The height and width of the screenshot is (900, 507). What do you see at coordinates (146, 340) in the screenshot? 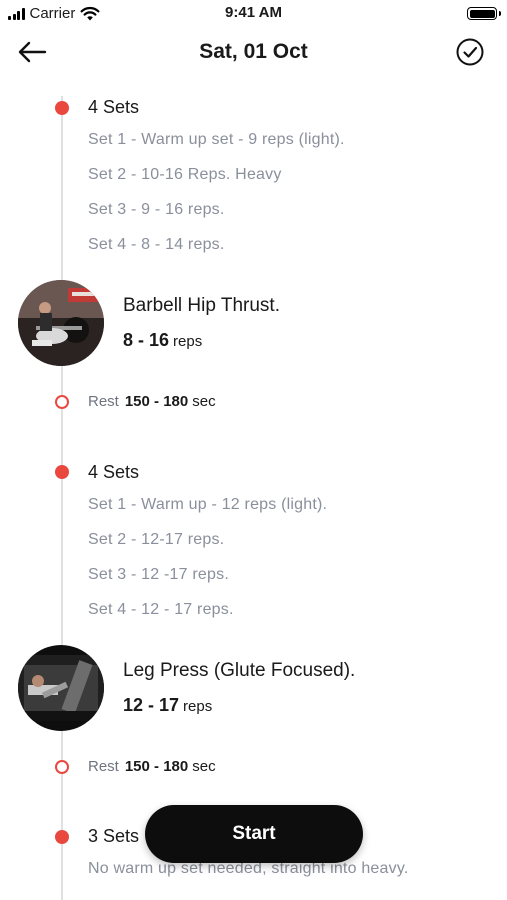
I see `reps-value: 8 - 16` at bounding box center [146, 340].